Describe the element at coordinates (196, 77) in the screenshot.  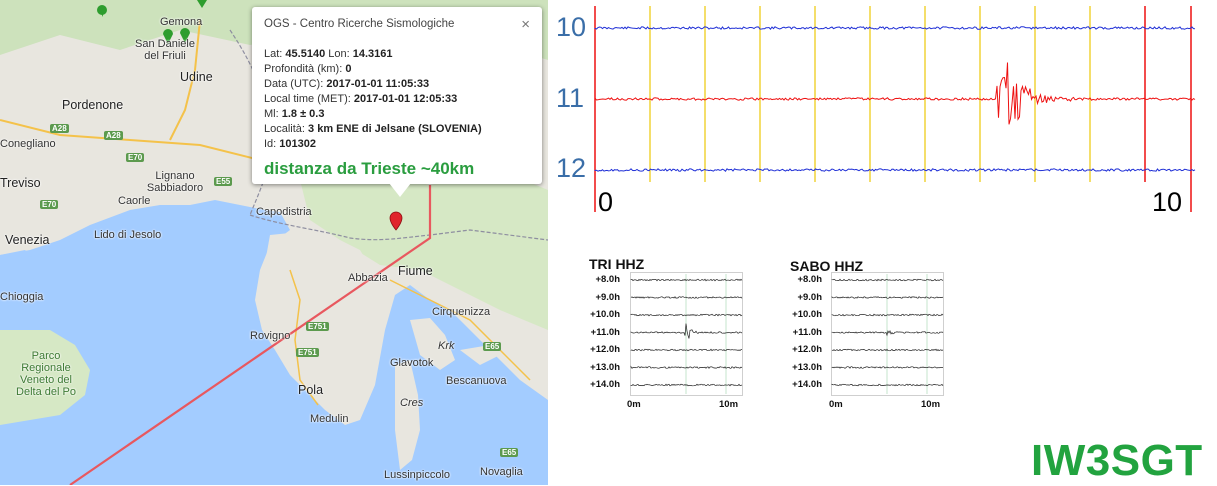
I see `map-label-udine: Udine` at that location.